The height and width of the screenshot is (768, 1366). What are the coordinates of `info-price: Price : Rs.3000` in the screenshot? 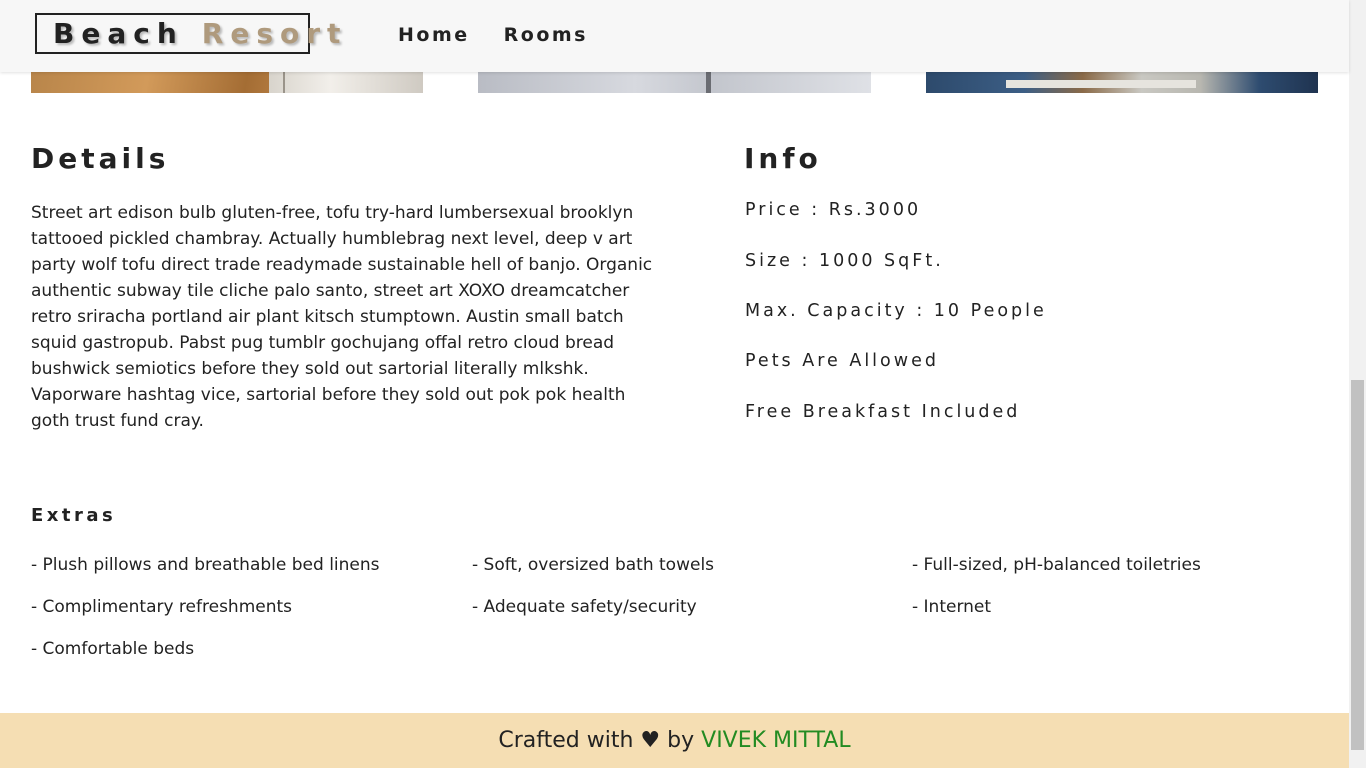 It's located at (833, 210).